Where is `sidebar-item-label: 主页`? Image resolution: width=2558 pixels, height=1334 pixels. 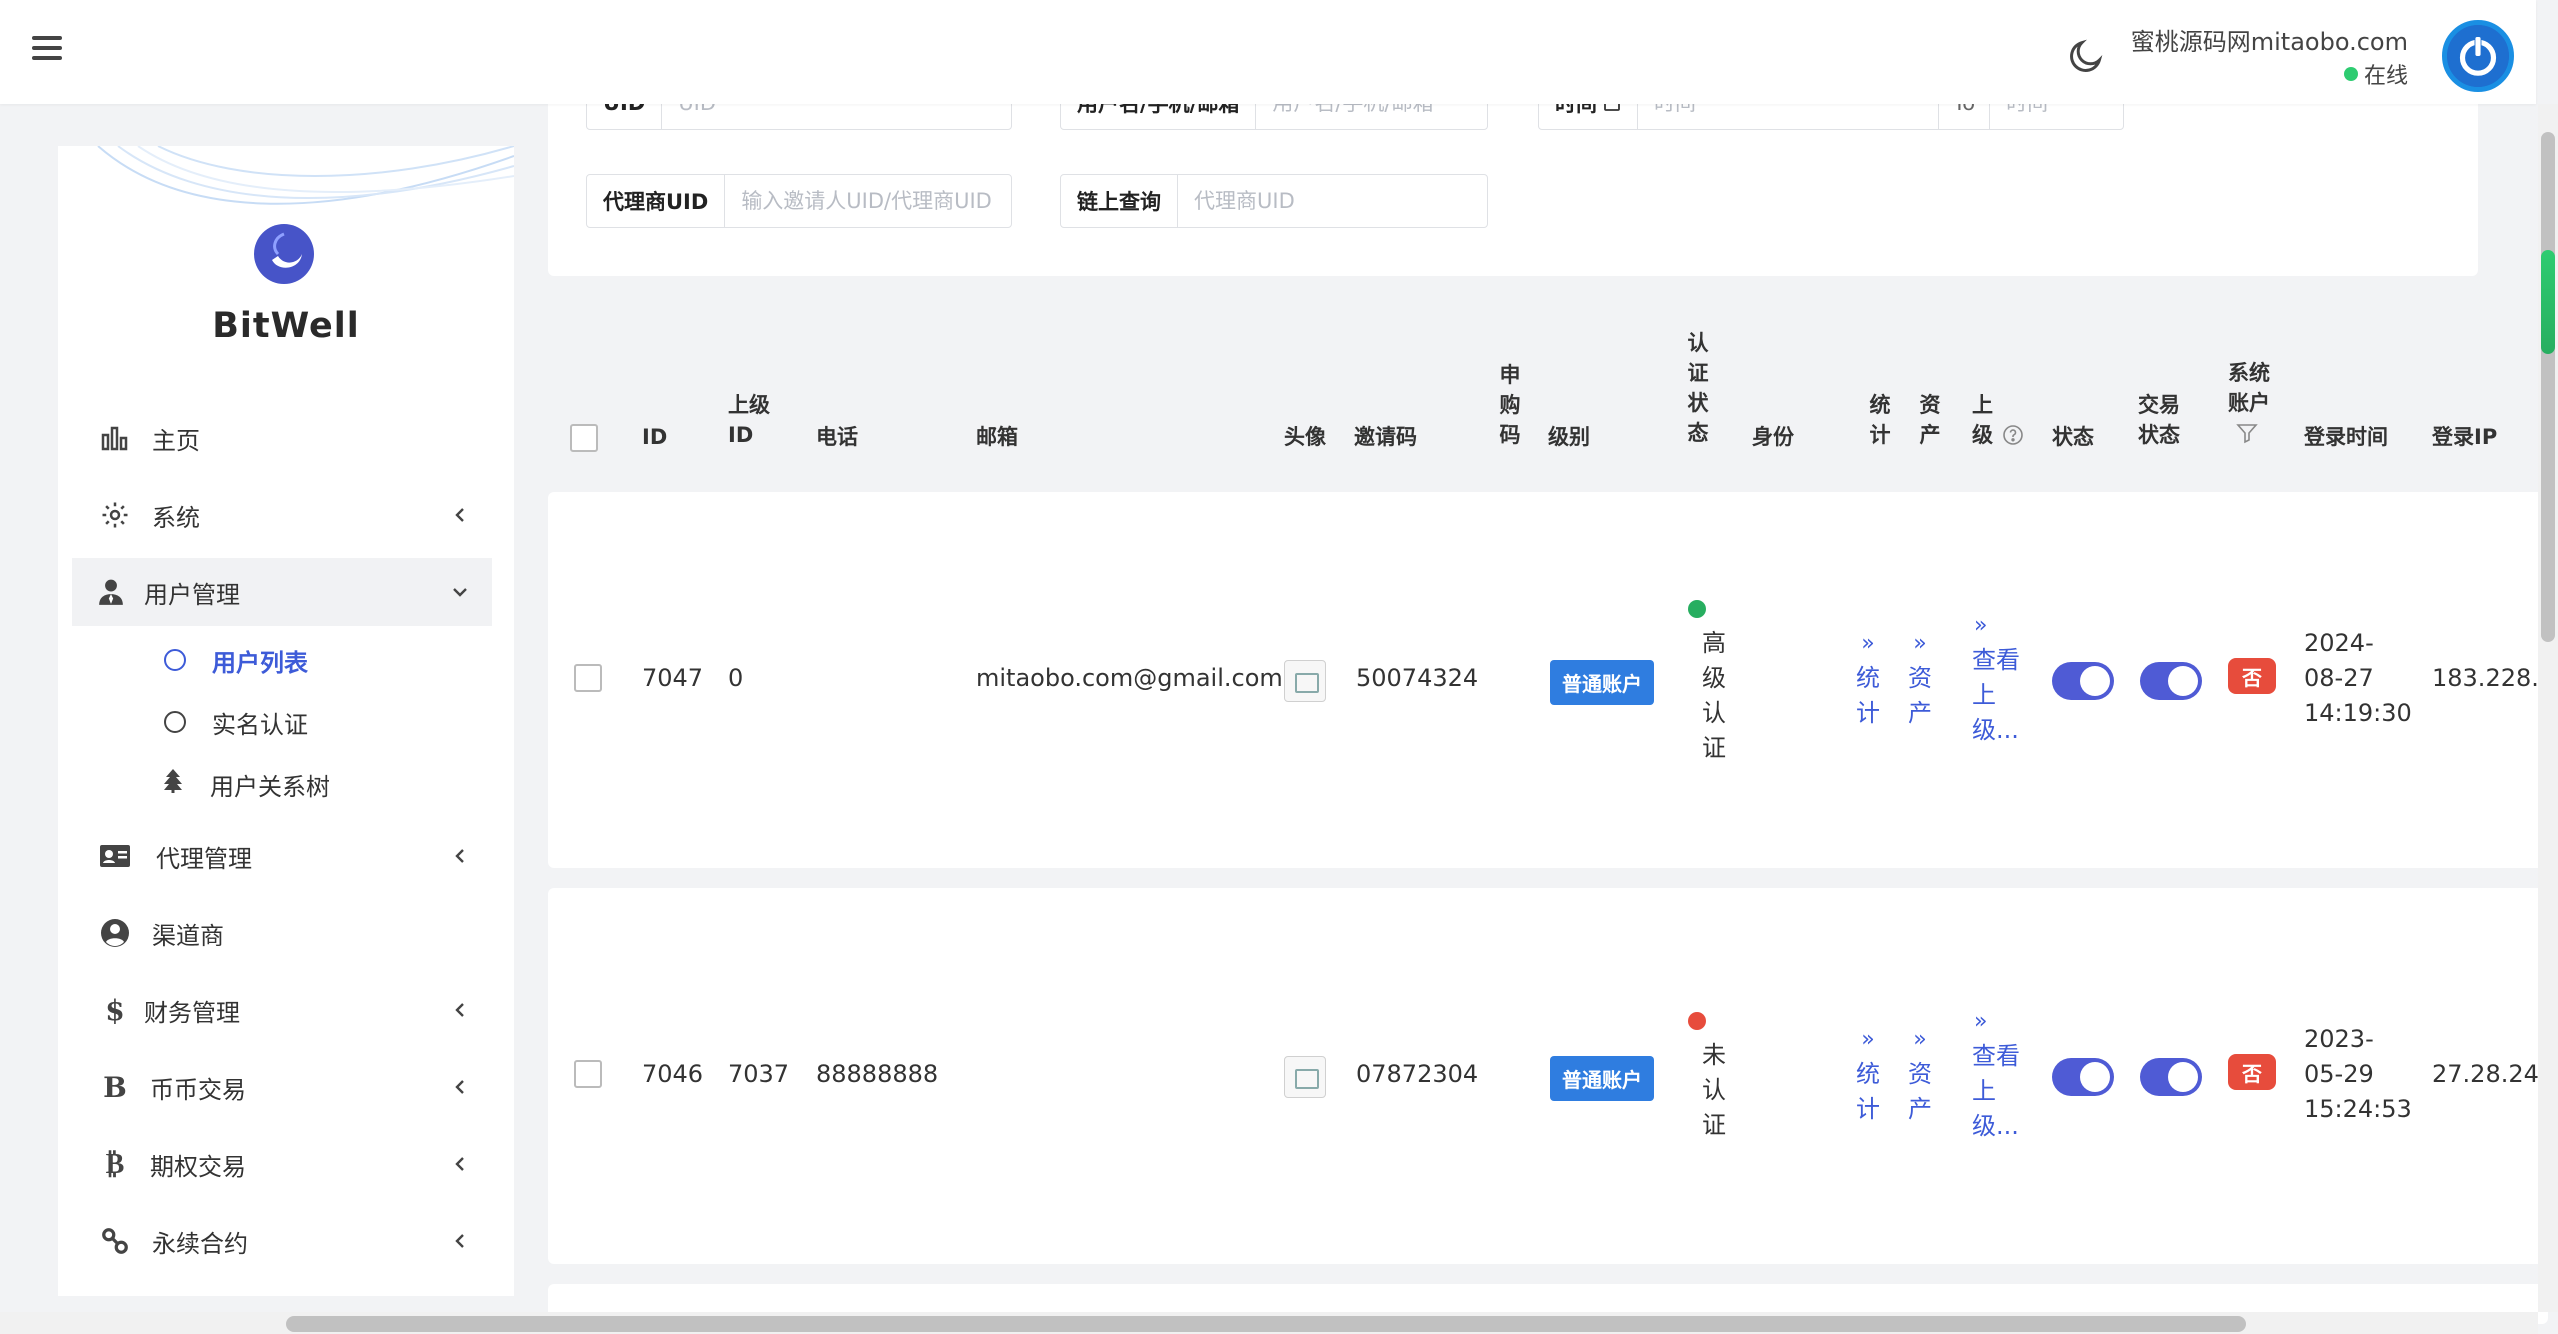
sidebar-item-label: 主页 is located at coordinates (176, 440).